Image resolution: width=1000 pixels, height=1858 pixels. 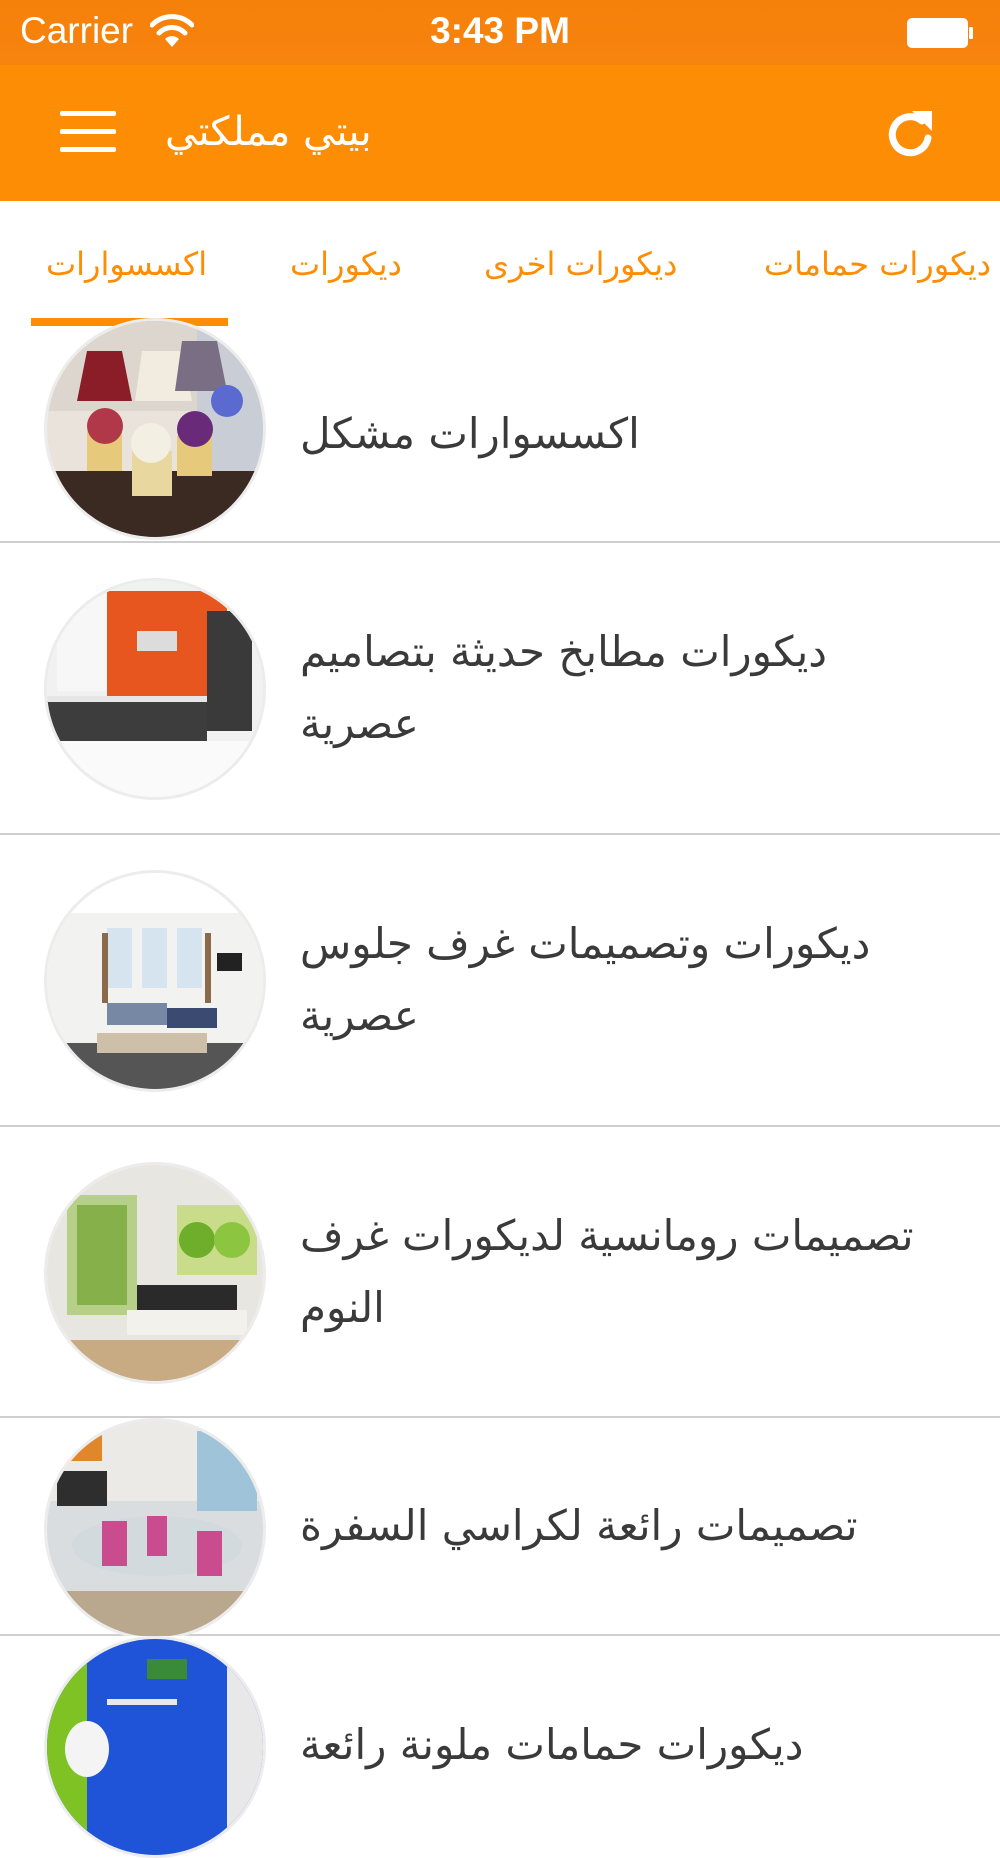 What do you see at coordinates (607, 1271) in the screenshot?
I see `article-title: تصميمات رومانسية لديكورات غرف النوم` at bounding box center [607, 1271].